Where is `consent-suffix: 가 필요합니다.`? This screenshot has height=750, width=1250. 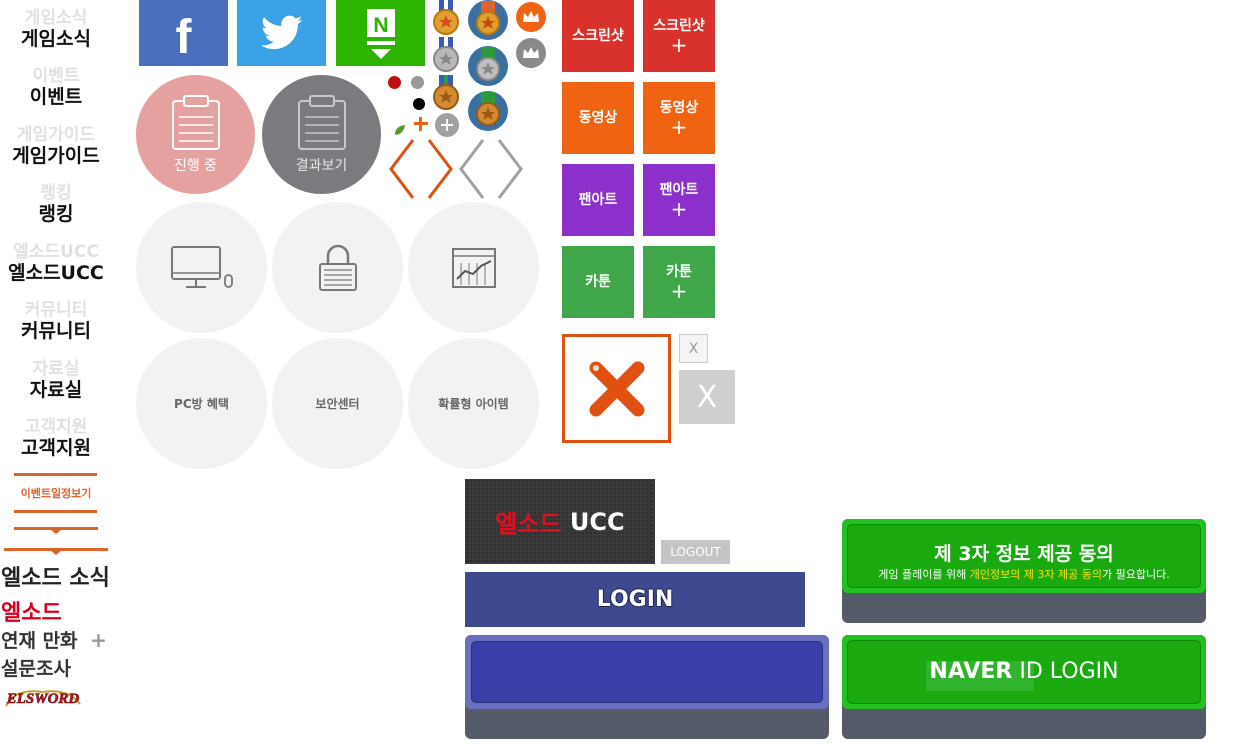 consent-suffix: 가 필요합니다. is located at coordinates (1136, 574).